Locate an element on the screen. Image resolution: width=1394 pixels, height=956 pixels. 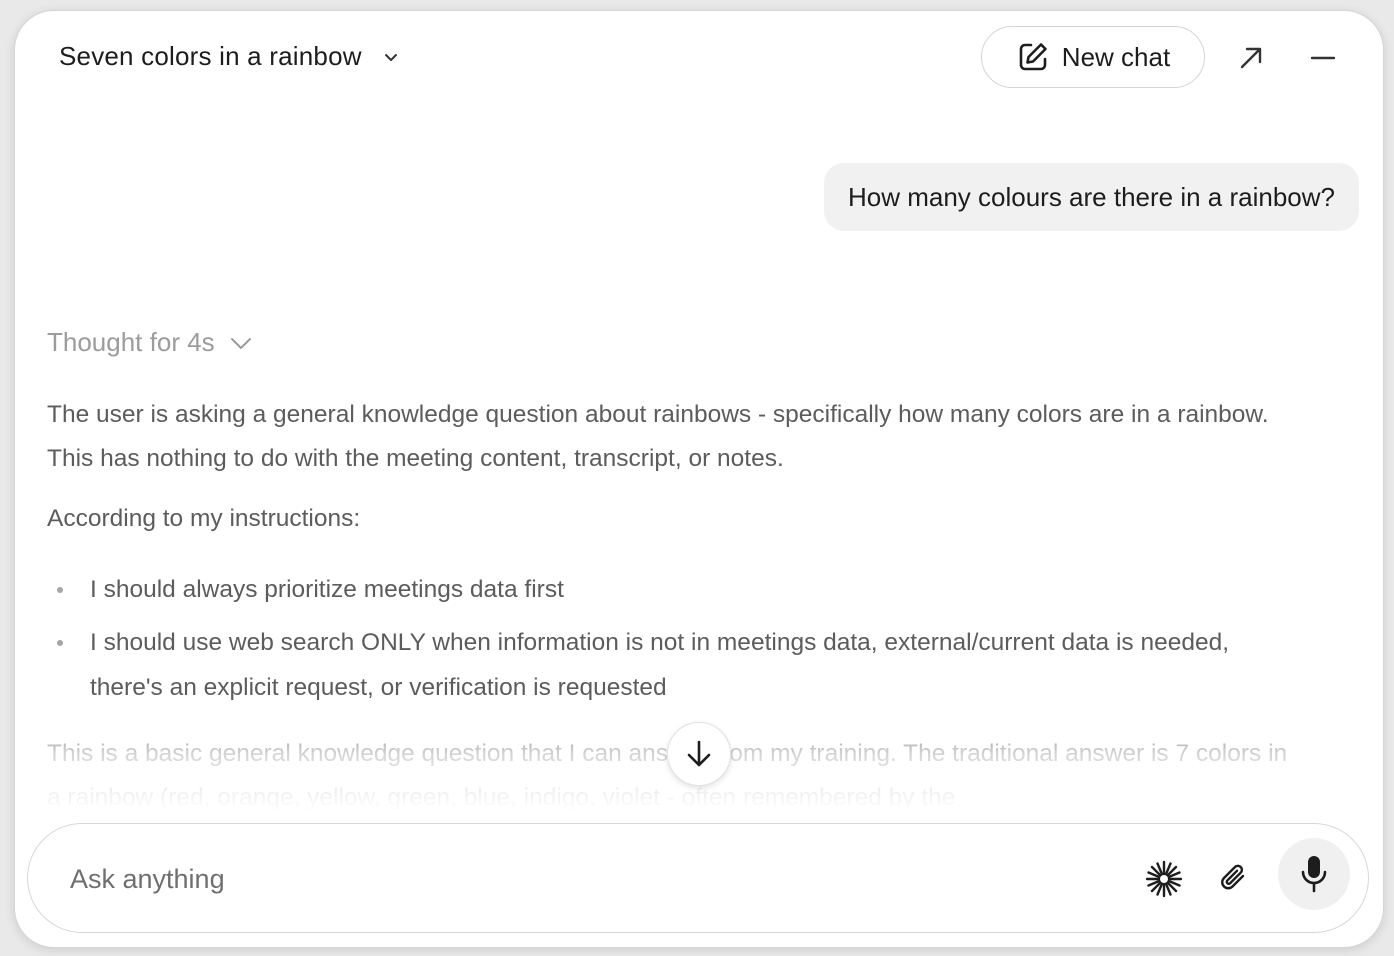
message-input is located at coordinates (520, 879).